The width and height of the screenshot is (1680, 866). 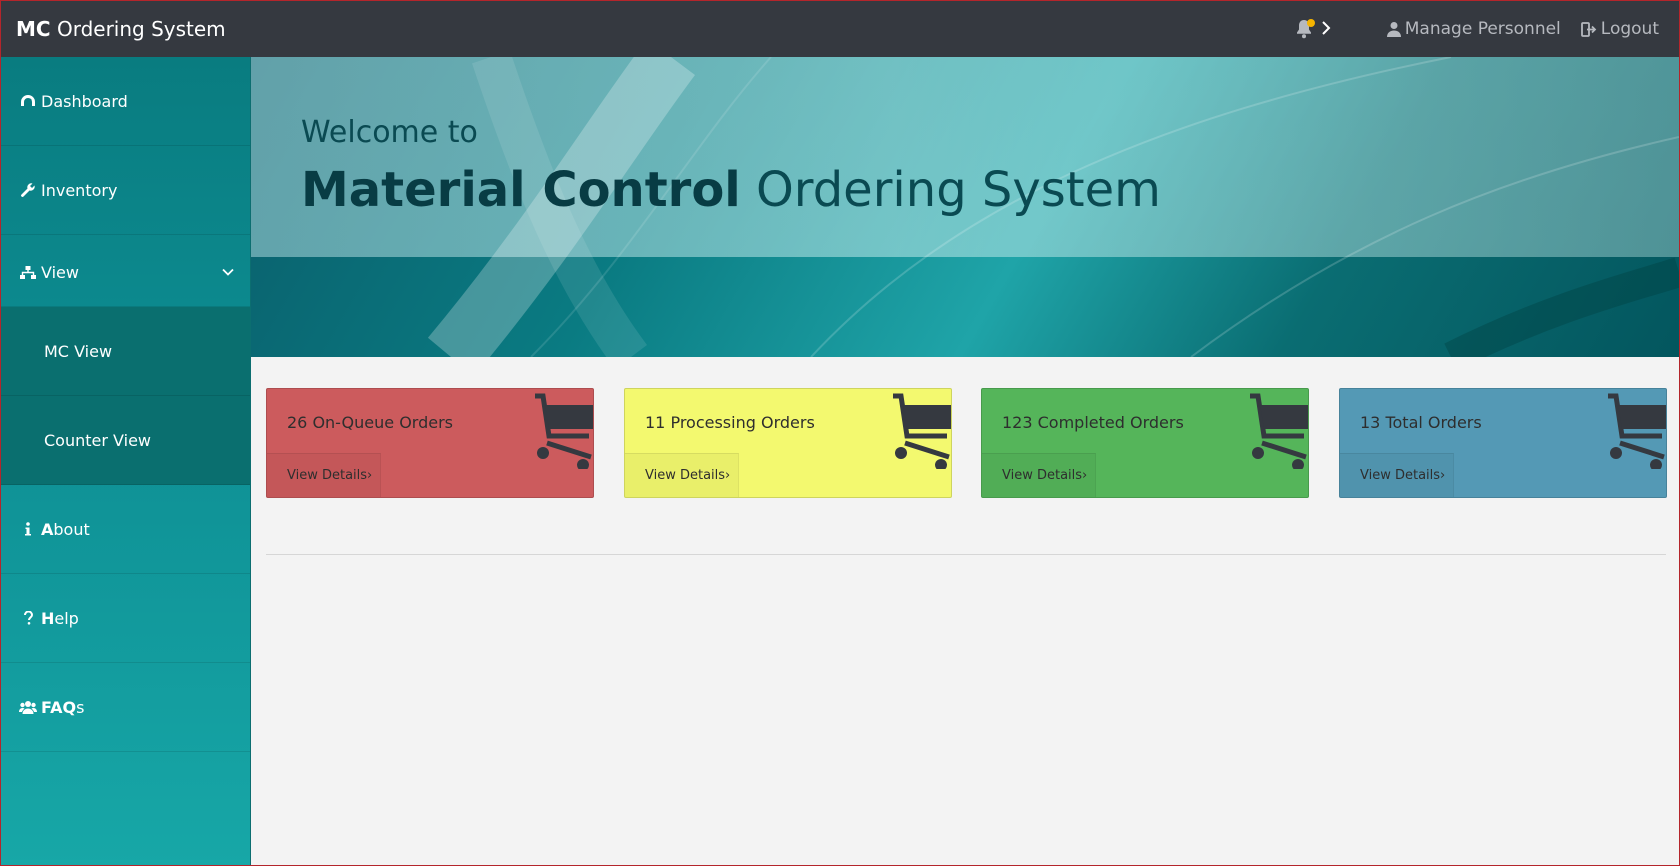 I want to click on sidebar-item-label: Counter View, so click(x=97, y=440).